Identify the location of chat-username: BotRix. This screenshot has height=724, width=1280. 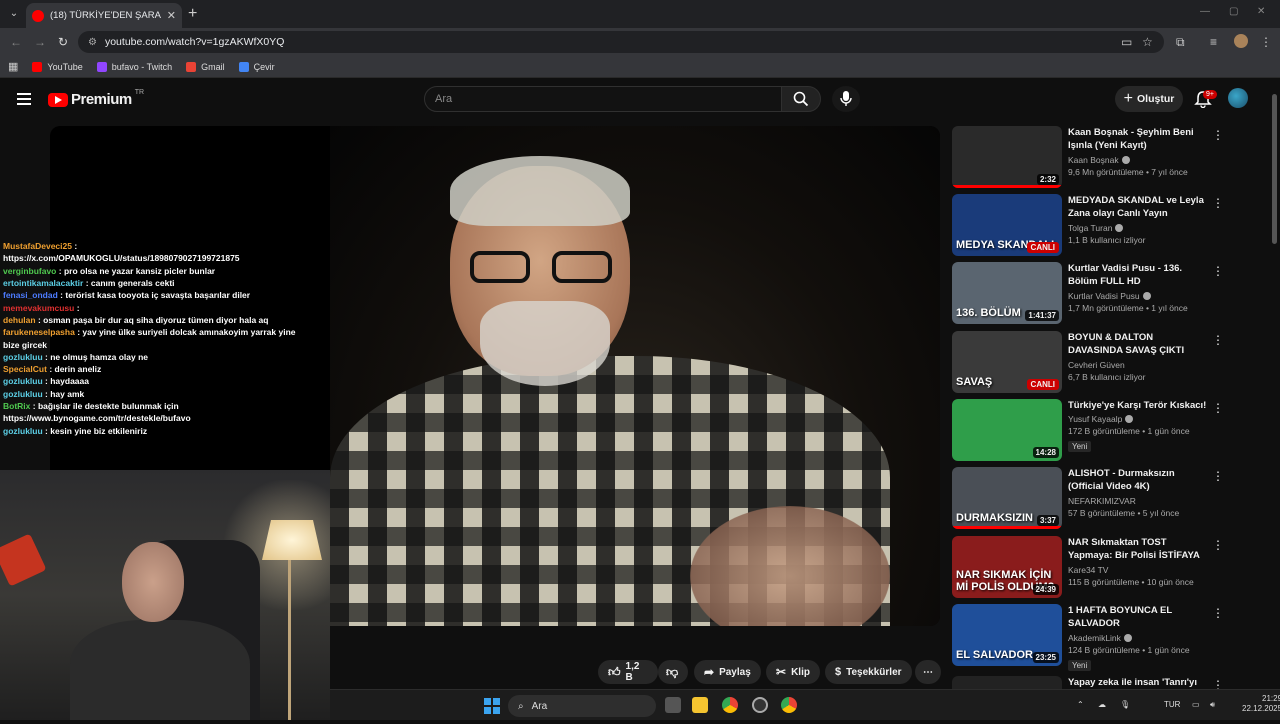
(16, 406).